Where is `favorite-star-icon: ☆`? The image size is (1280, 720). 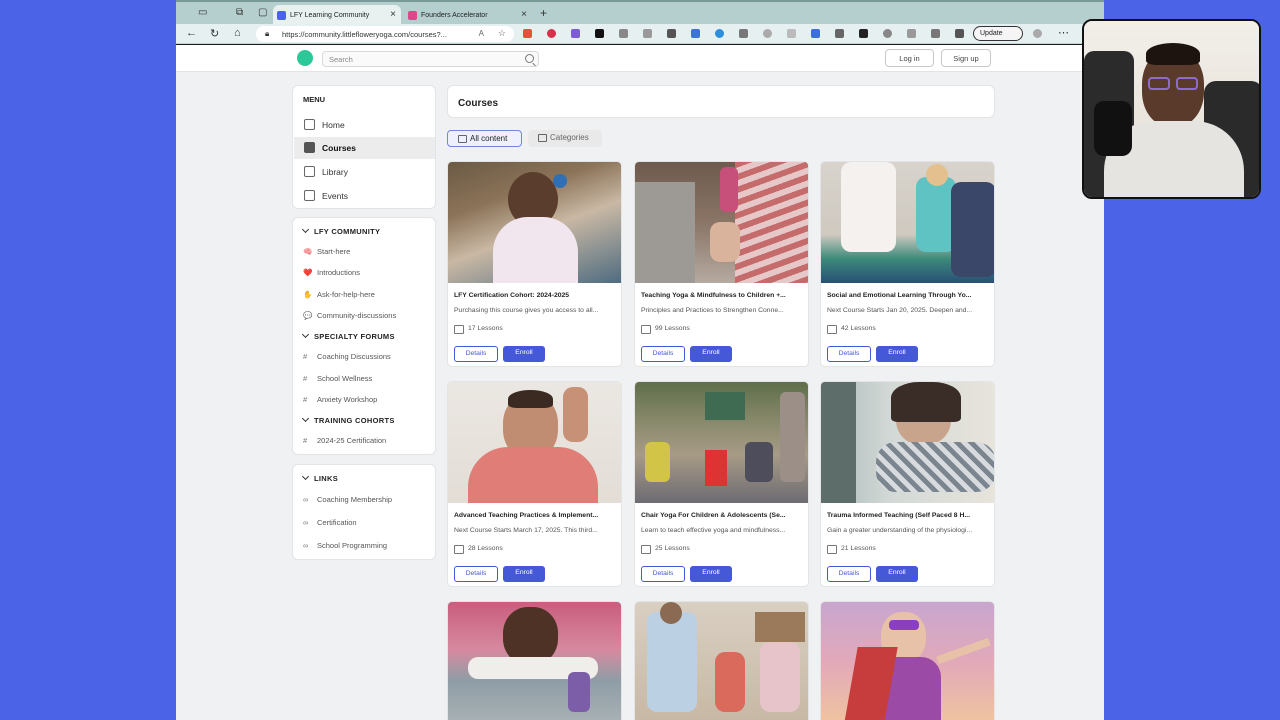 favorite-star-icon: ☆ is located at coordinates (502, 33).